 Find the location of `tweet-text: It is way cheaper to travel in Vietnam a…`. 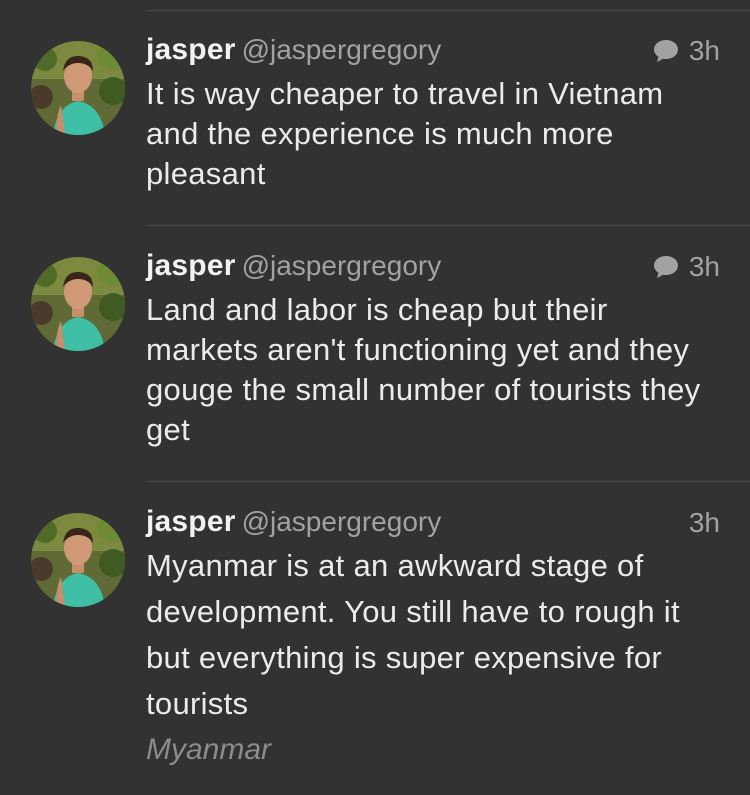

tweet-text: It is way cheaper to travel in Vietnam a… is located at coordinates (405, 133).